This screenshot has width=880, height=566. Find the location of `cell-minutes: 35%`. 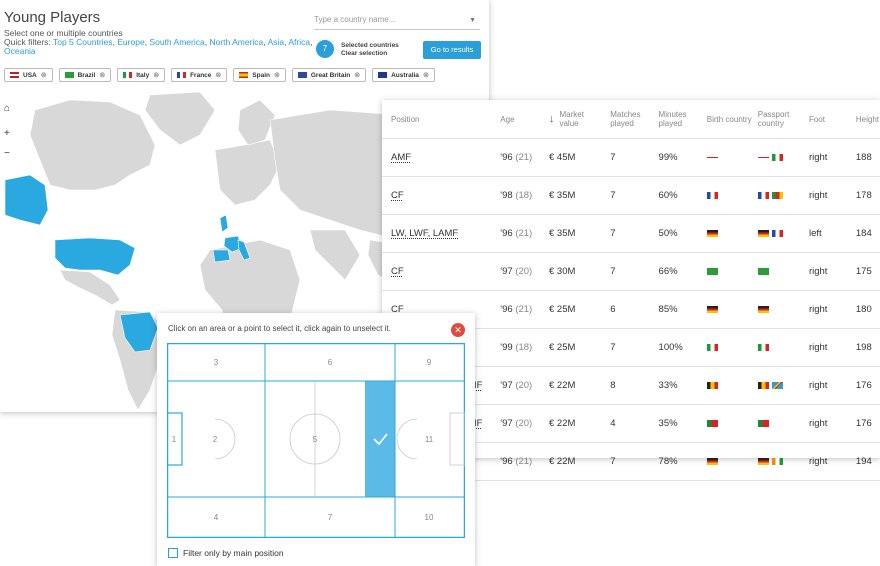

cell-minutes: 35% is located at coordinates (681, 423).